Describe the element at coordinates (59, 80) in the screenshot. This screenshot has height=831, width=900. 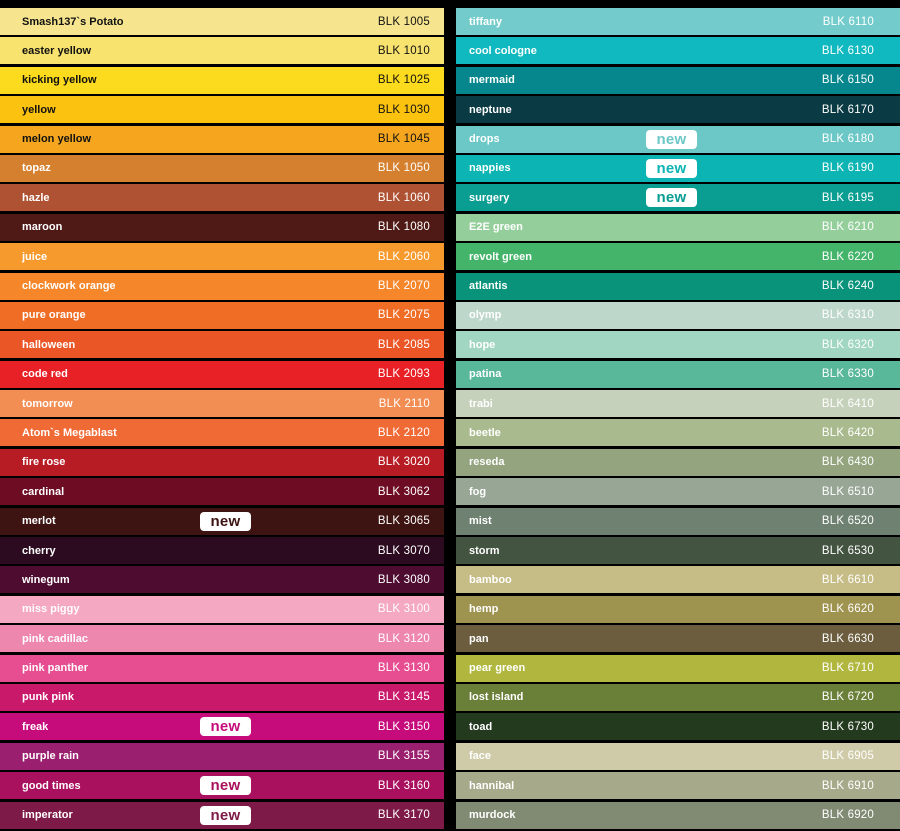
I see `color-name: kicking yellow` at that location.